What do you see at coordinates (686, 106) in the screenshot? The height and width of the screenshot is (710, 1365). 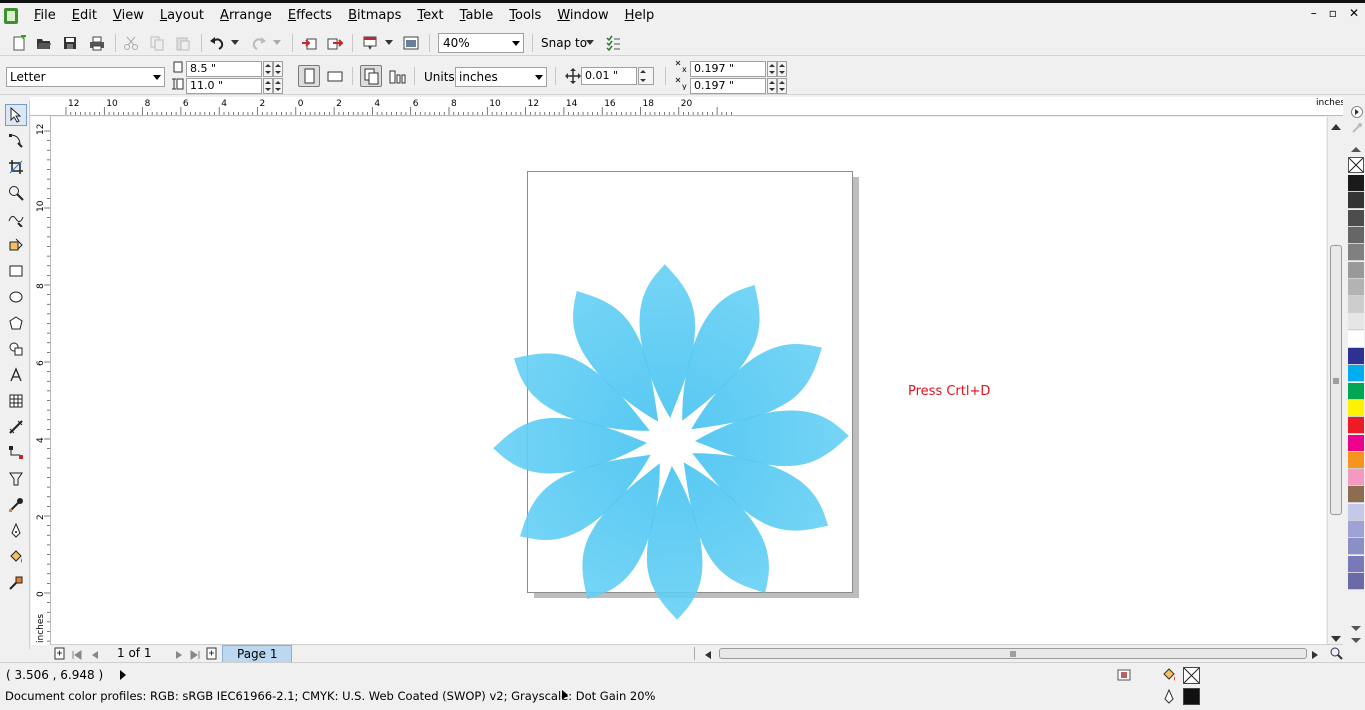 I see `horizontal-ruler: 12 10 8 6 4 2 0 2 4 6 8 10 12 14 16 18 20 inches` at bounding box center [686, 106].